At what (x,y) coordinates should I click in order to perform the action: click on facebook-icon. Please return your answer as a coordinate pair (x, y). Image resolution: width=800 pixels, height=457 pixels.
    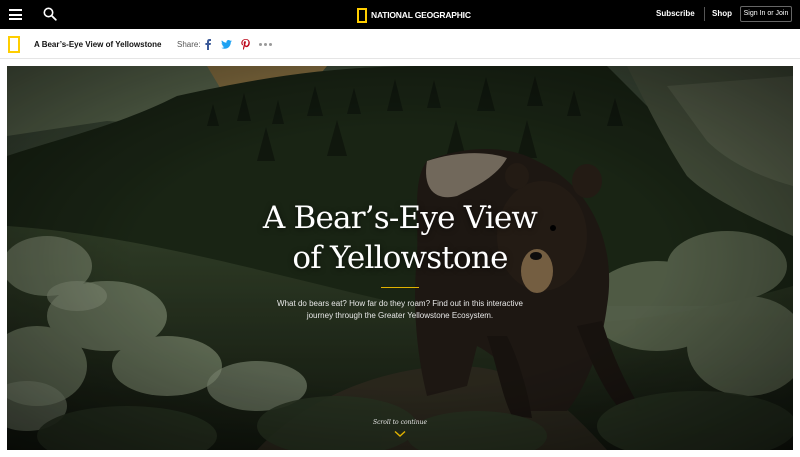
    Looking at the image, I should click on (208, 44).